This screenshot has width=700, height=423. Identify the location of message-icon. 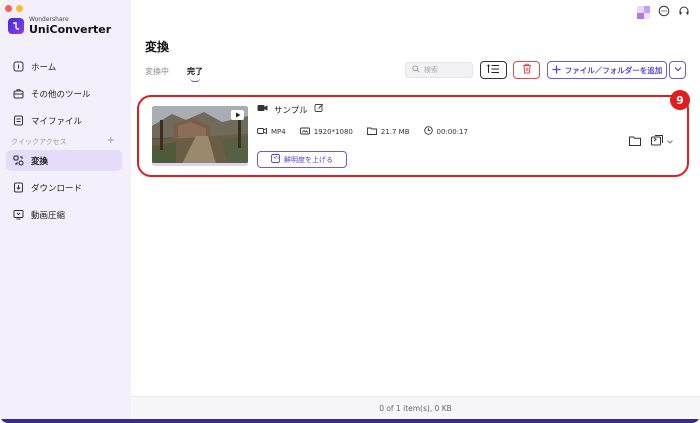
(664, 12).